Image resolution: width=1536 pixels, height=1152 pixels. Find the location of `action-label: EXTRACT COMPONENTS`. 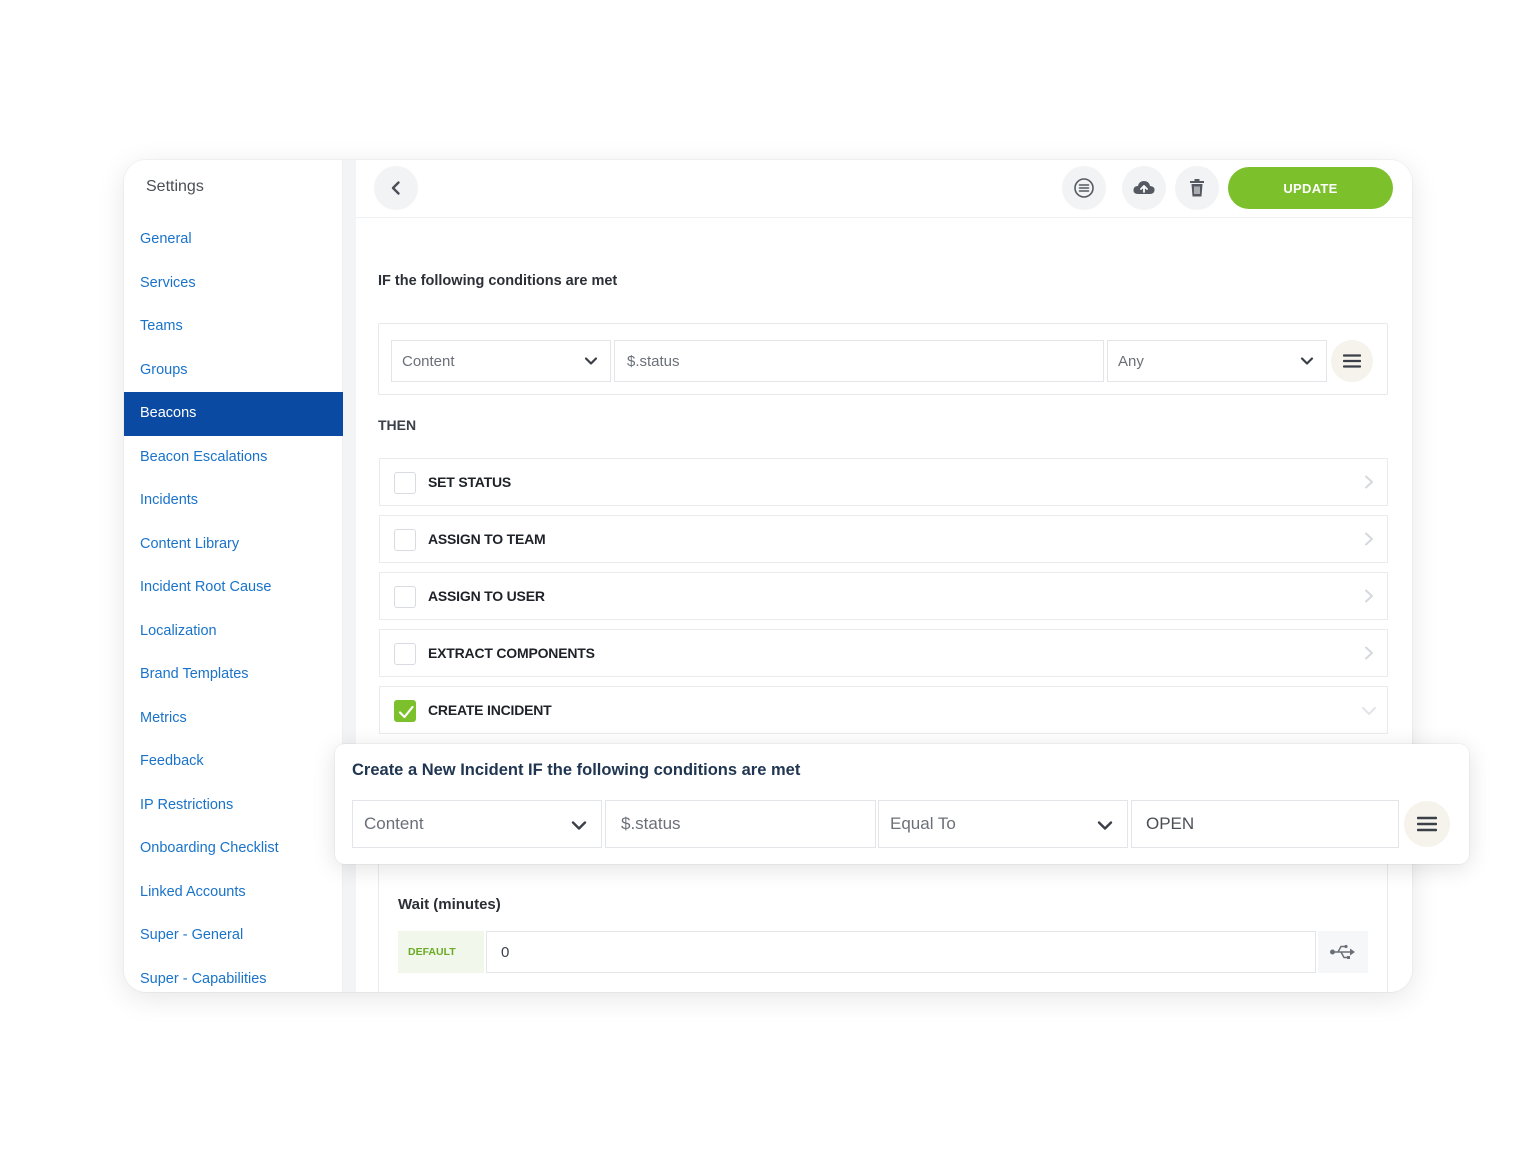

action-label: EXTRACT COMPONENTS is located at coordinates (511, 653).